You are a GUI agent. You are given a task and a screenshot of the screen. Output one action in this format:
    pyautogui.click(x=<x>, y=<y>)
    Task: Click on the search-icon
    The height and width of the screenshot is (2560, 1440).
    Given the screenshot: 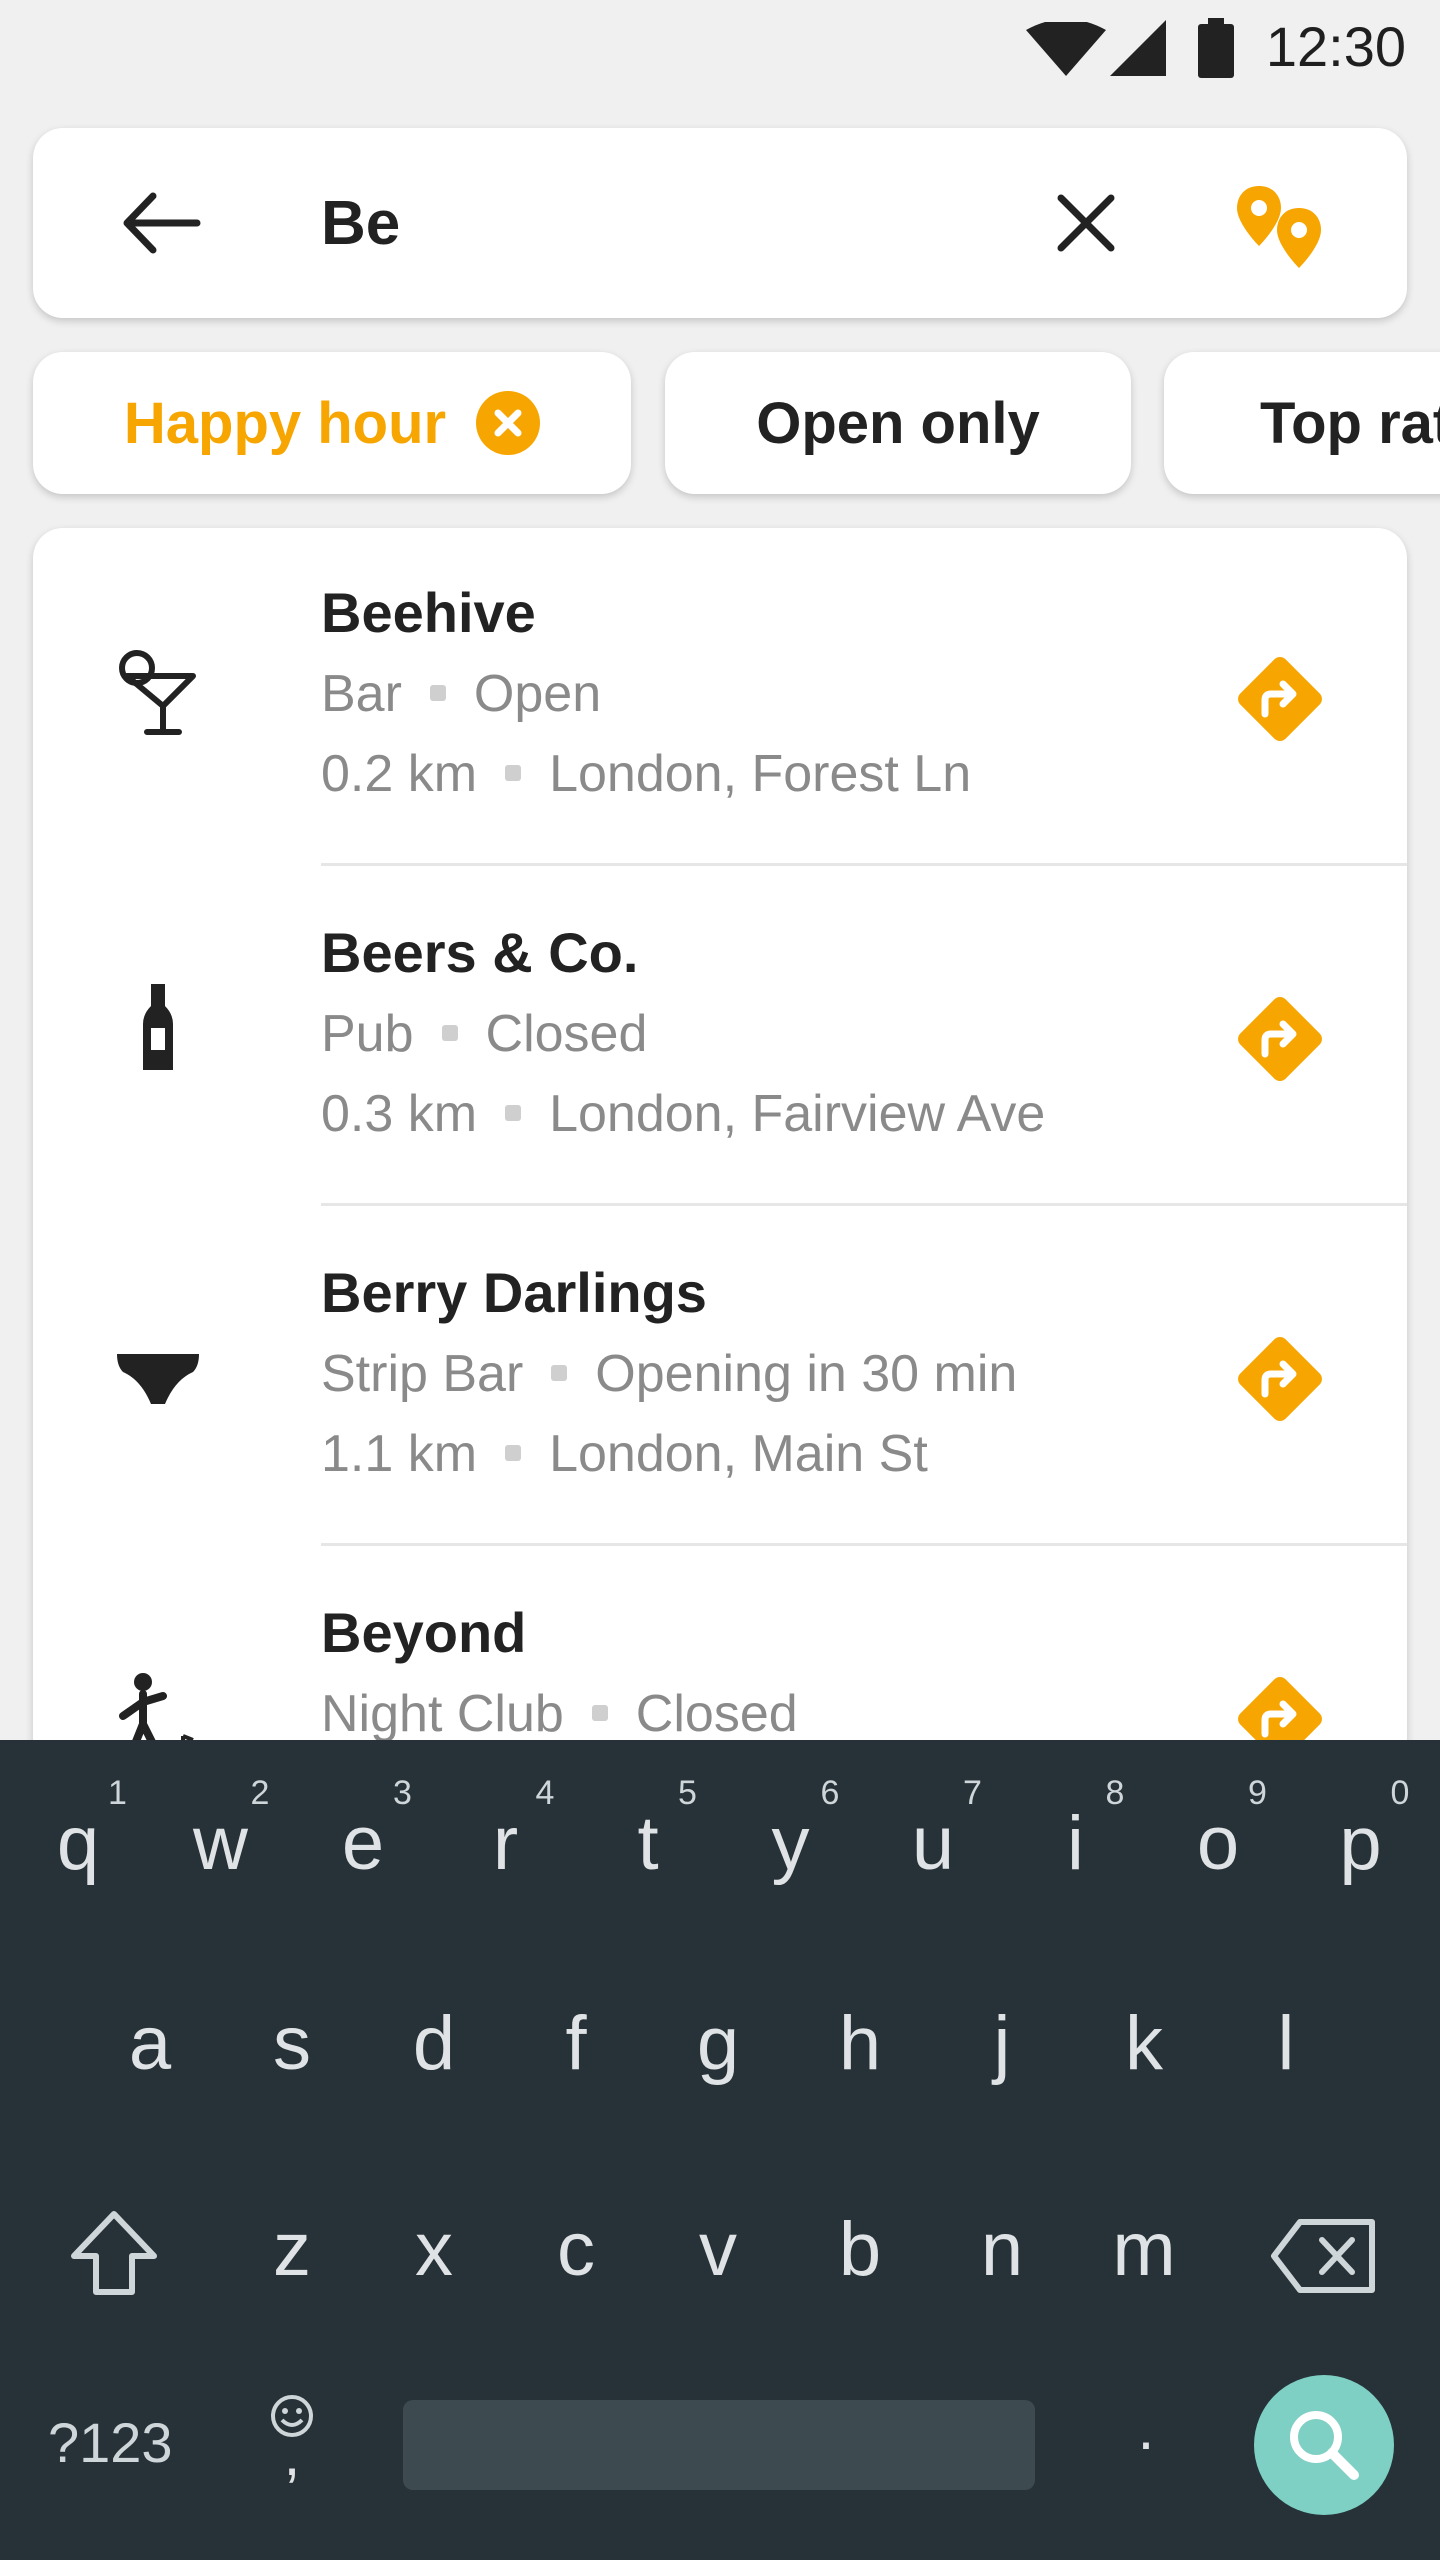 What is the action you would take?
    pyautogui.click(x=1324, y=2445)
    